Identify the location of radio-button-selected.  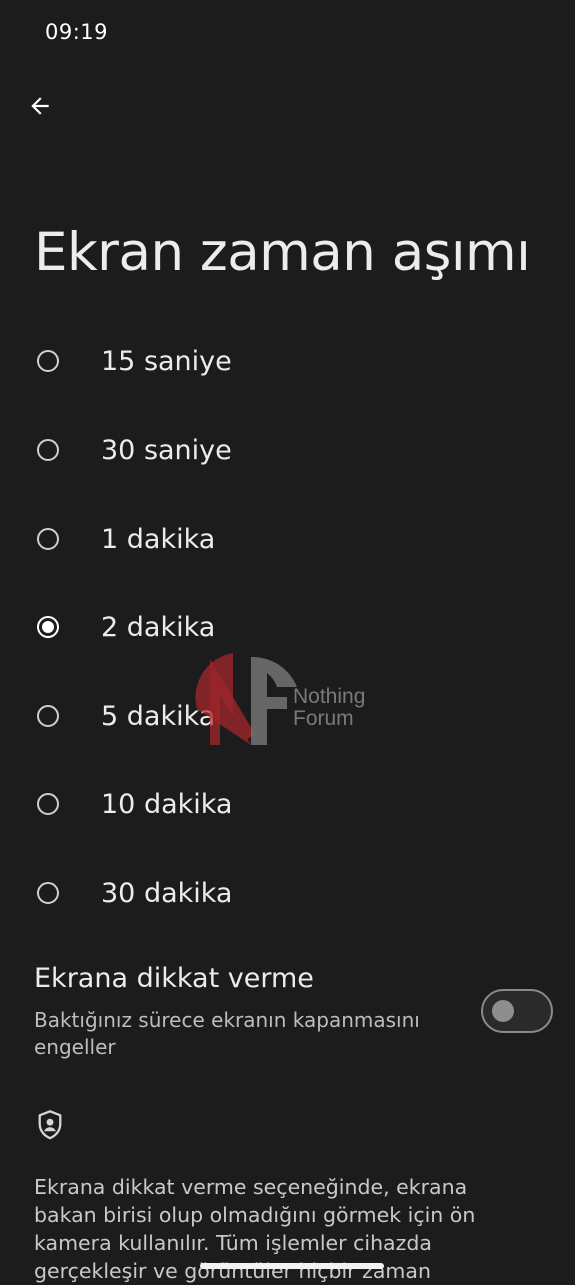
(48, 627).